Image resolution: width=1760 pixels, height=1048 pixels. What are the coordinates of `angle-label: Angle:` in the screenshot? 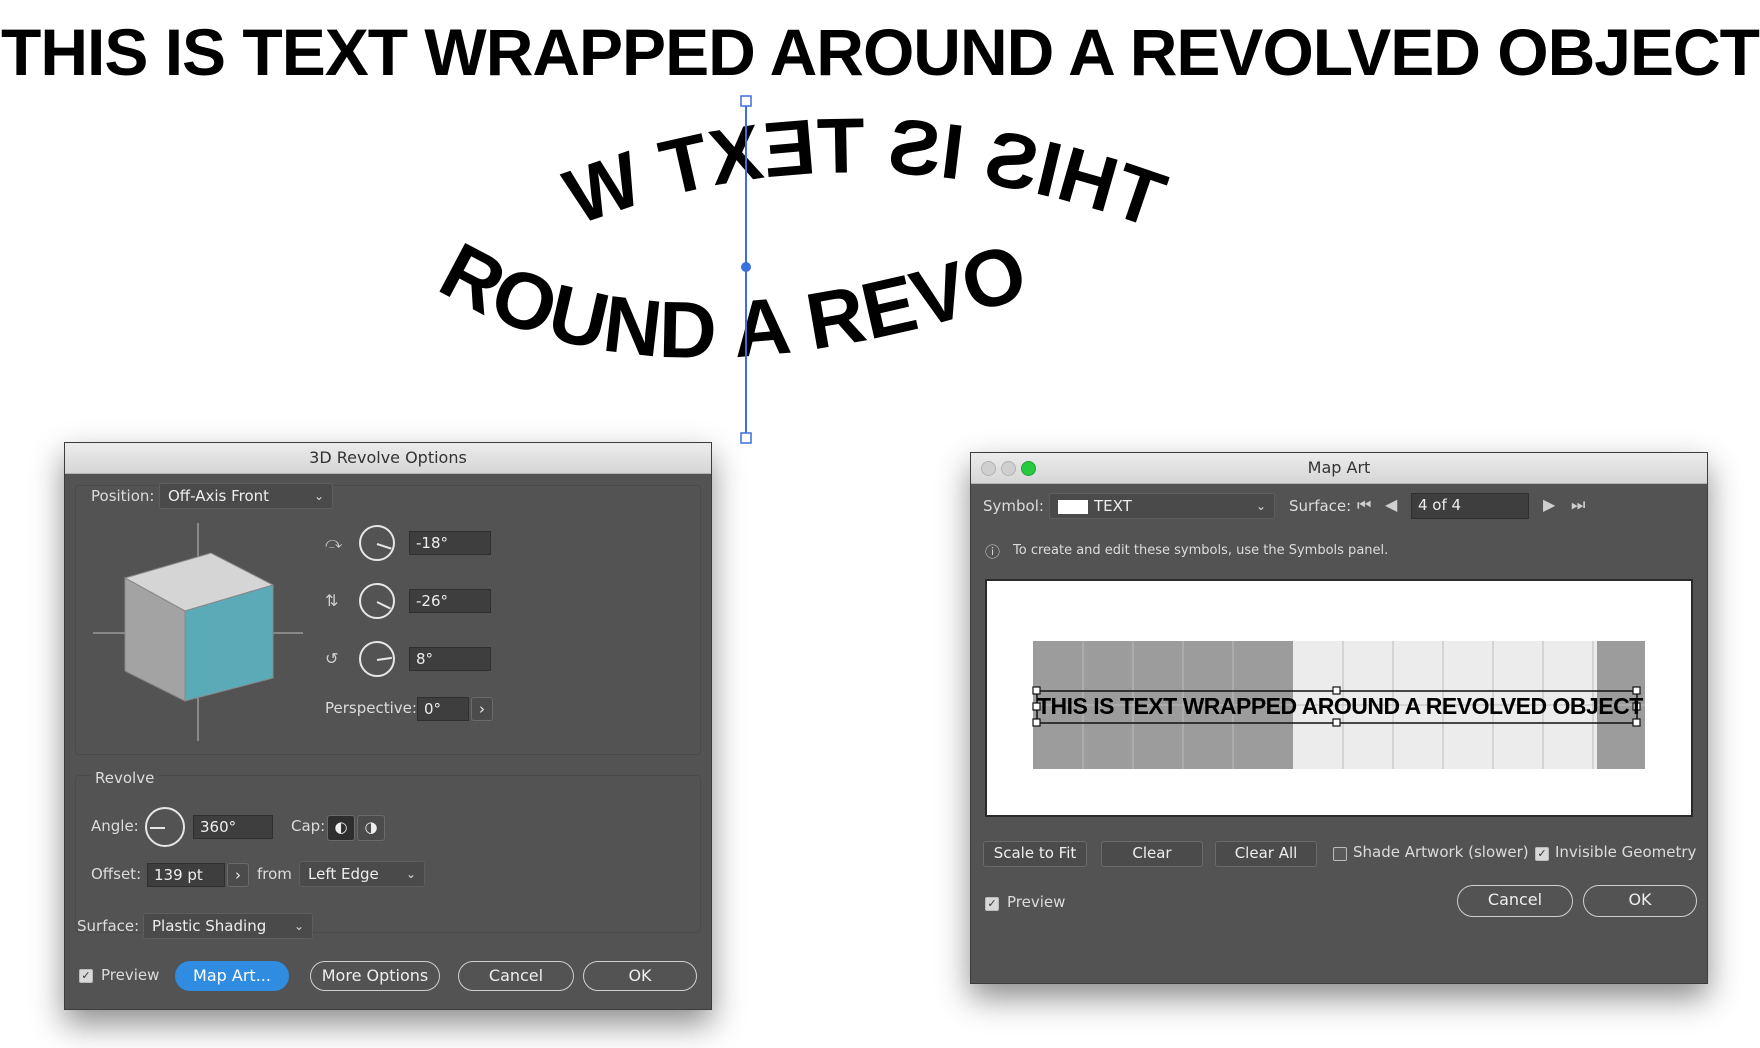 It's located at (115, 826).